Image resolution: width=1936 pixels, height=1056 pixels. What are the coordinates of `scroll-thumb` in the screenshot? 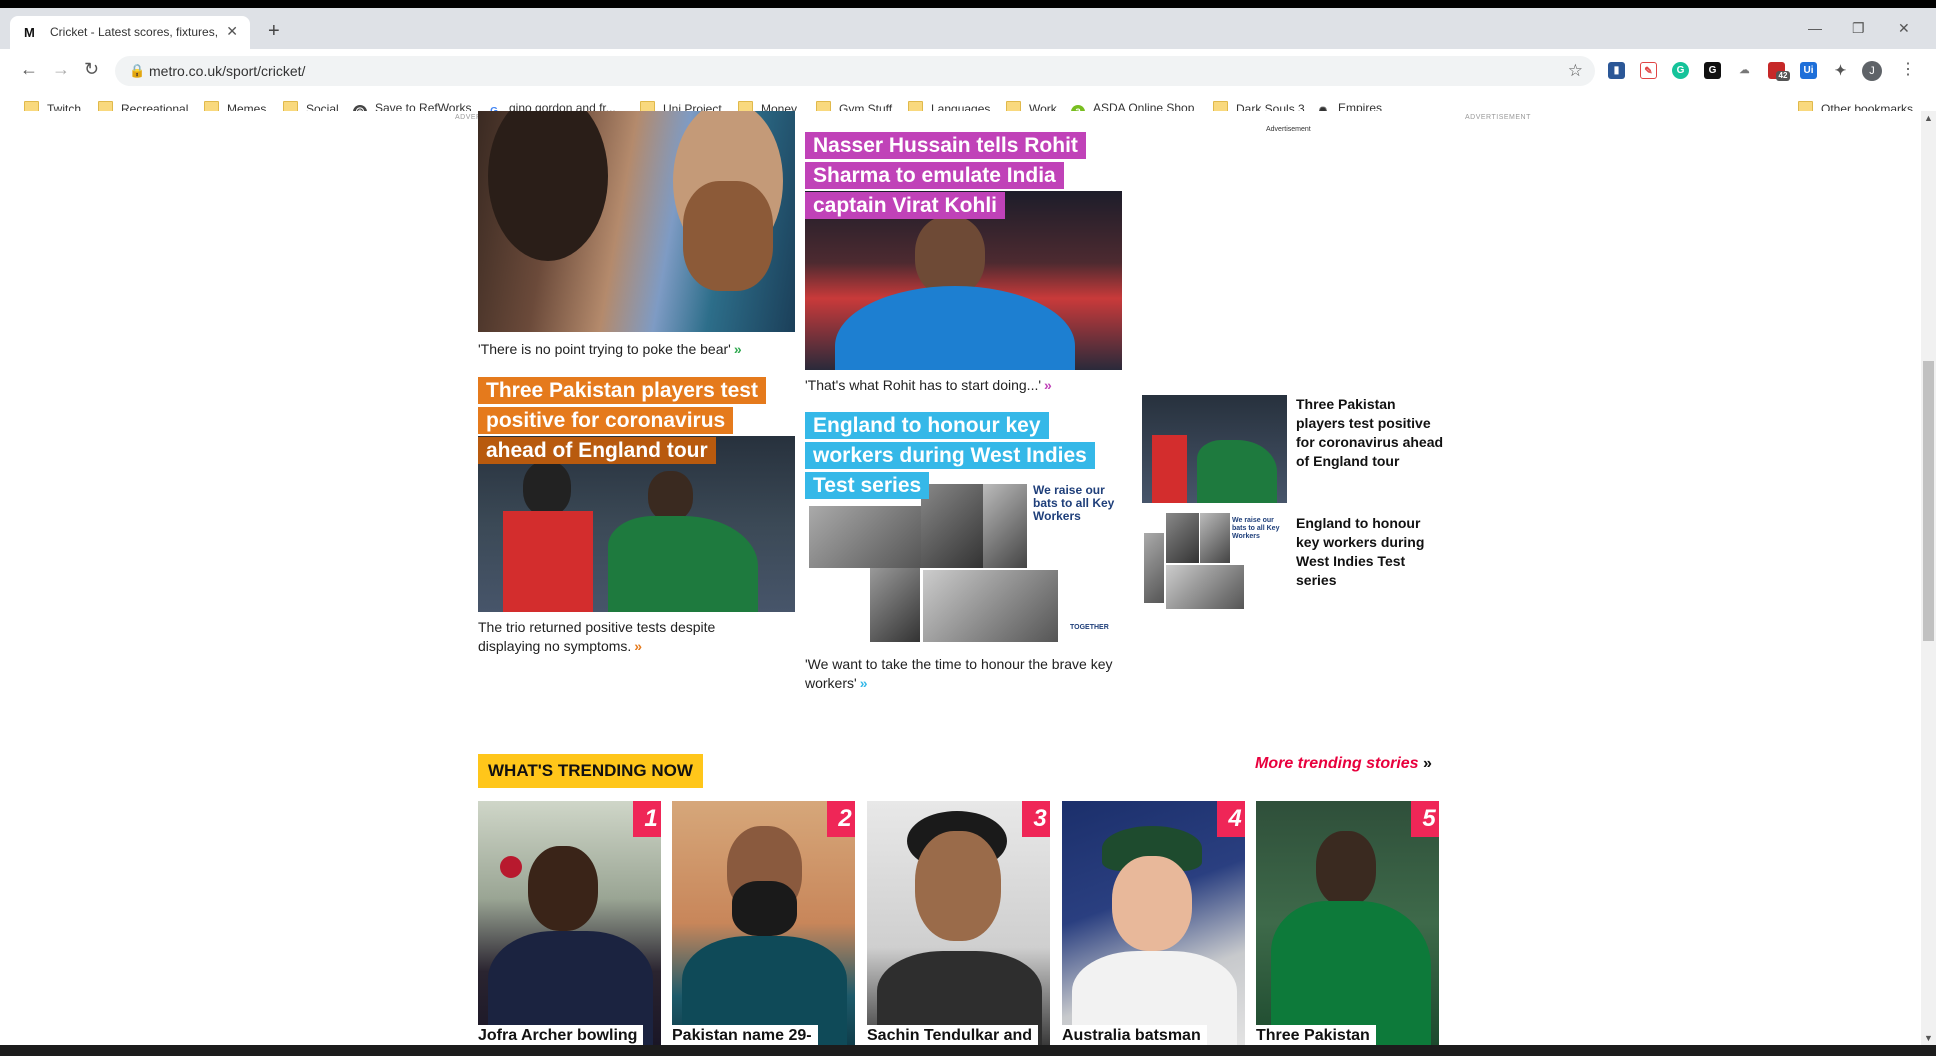 It's located at (1928, 501).